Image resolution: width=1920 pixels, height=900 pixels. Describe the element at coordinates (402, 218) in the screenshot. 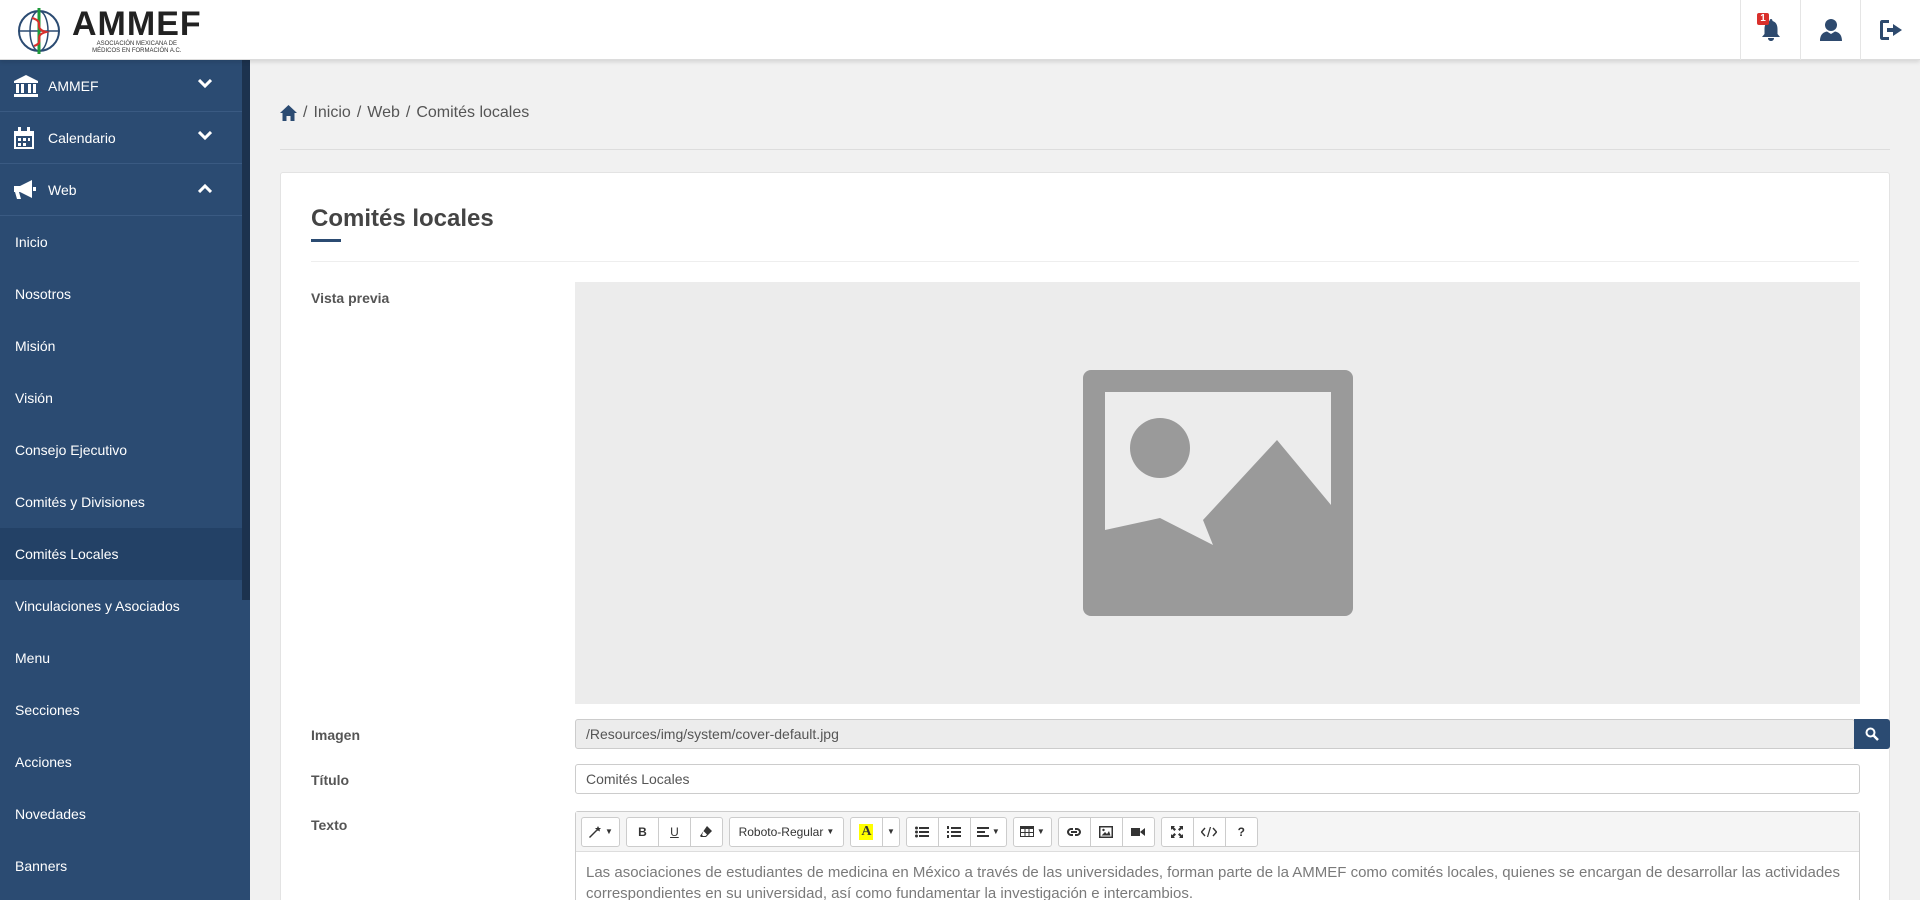

I see `page-title: Comités locales` at that location.